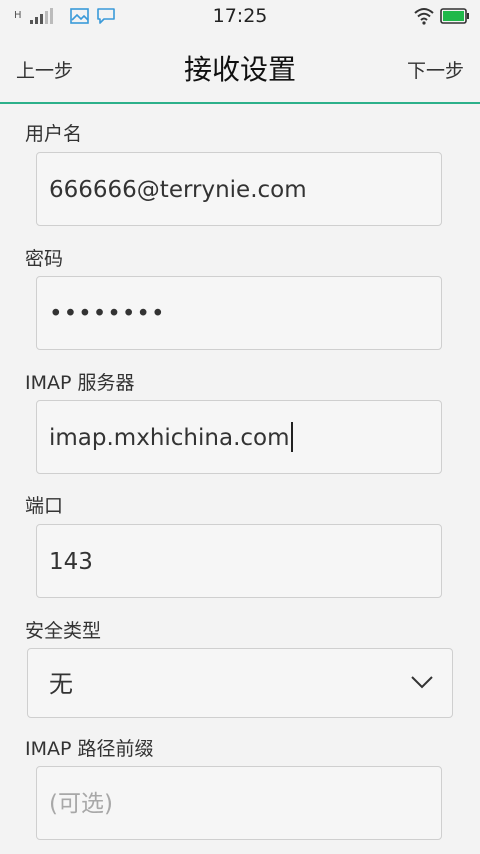 The image size is (480, 854). I want to click on imap-server-label: IMAP 服务器, so click(80, 383).